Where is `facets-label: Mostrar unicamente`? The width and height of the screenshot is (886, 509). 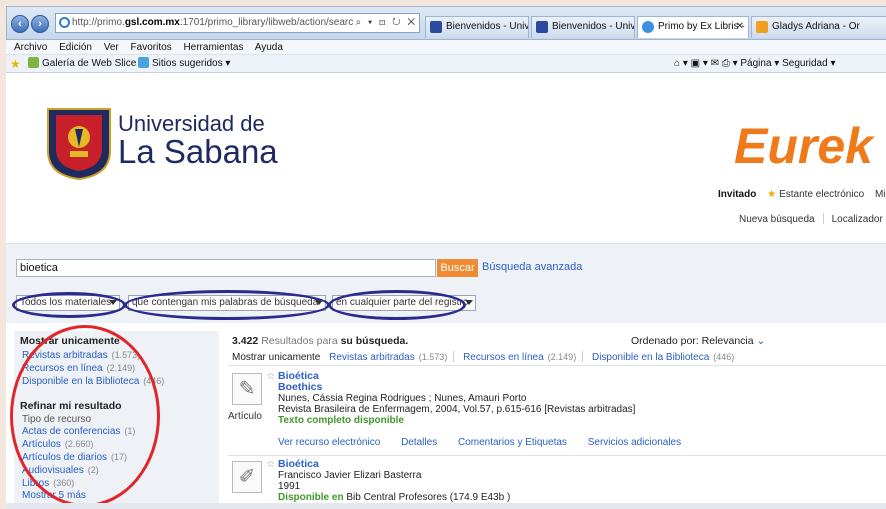
facets-label: Mostrar unicamente is located at coordinates (276, 357).